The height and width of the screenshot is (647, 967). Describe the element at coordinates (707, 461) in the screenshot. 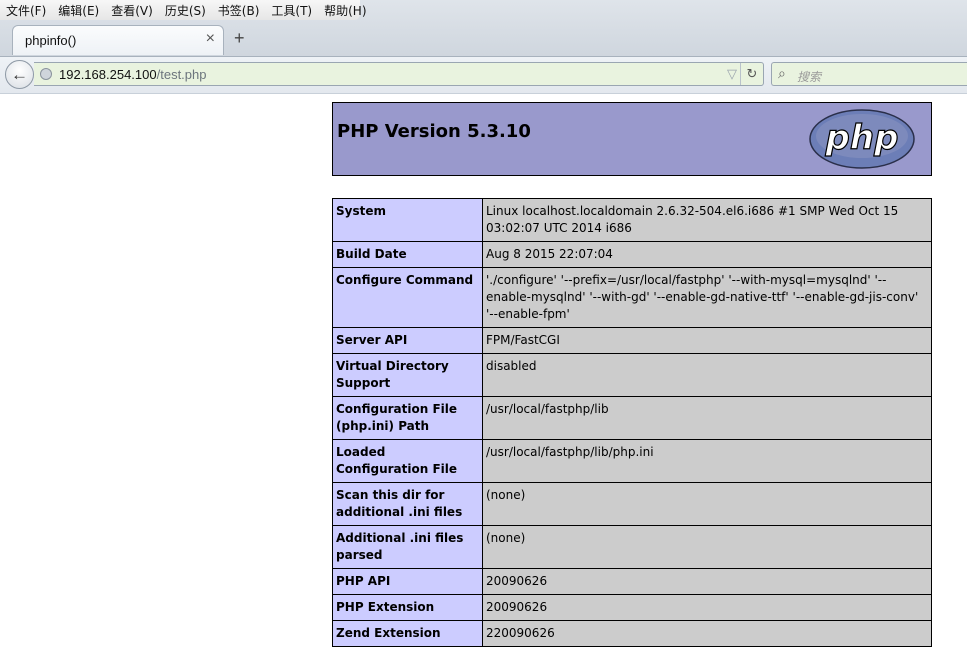

I see `row-value: /usr/local/fastphp/lib/php.ini` at that location.